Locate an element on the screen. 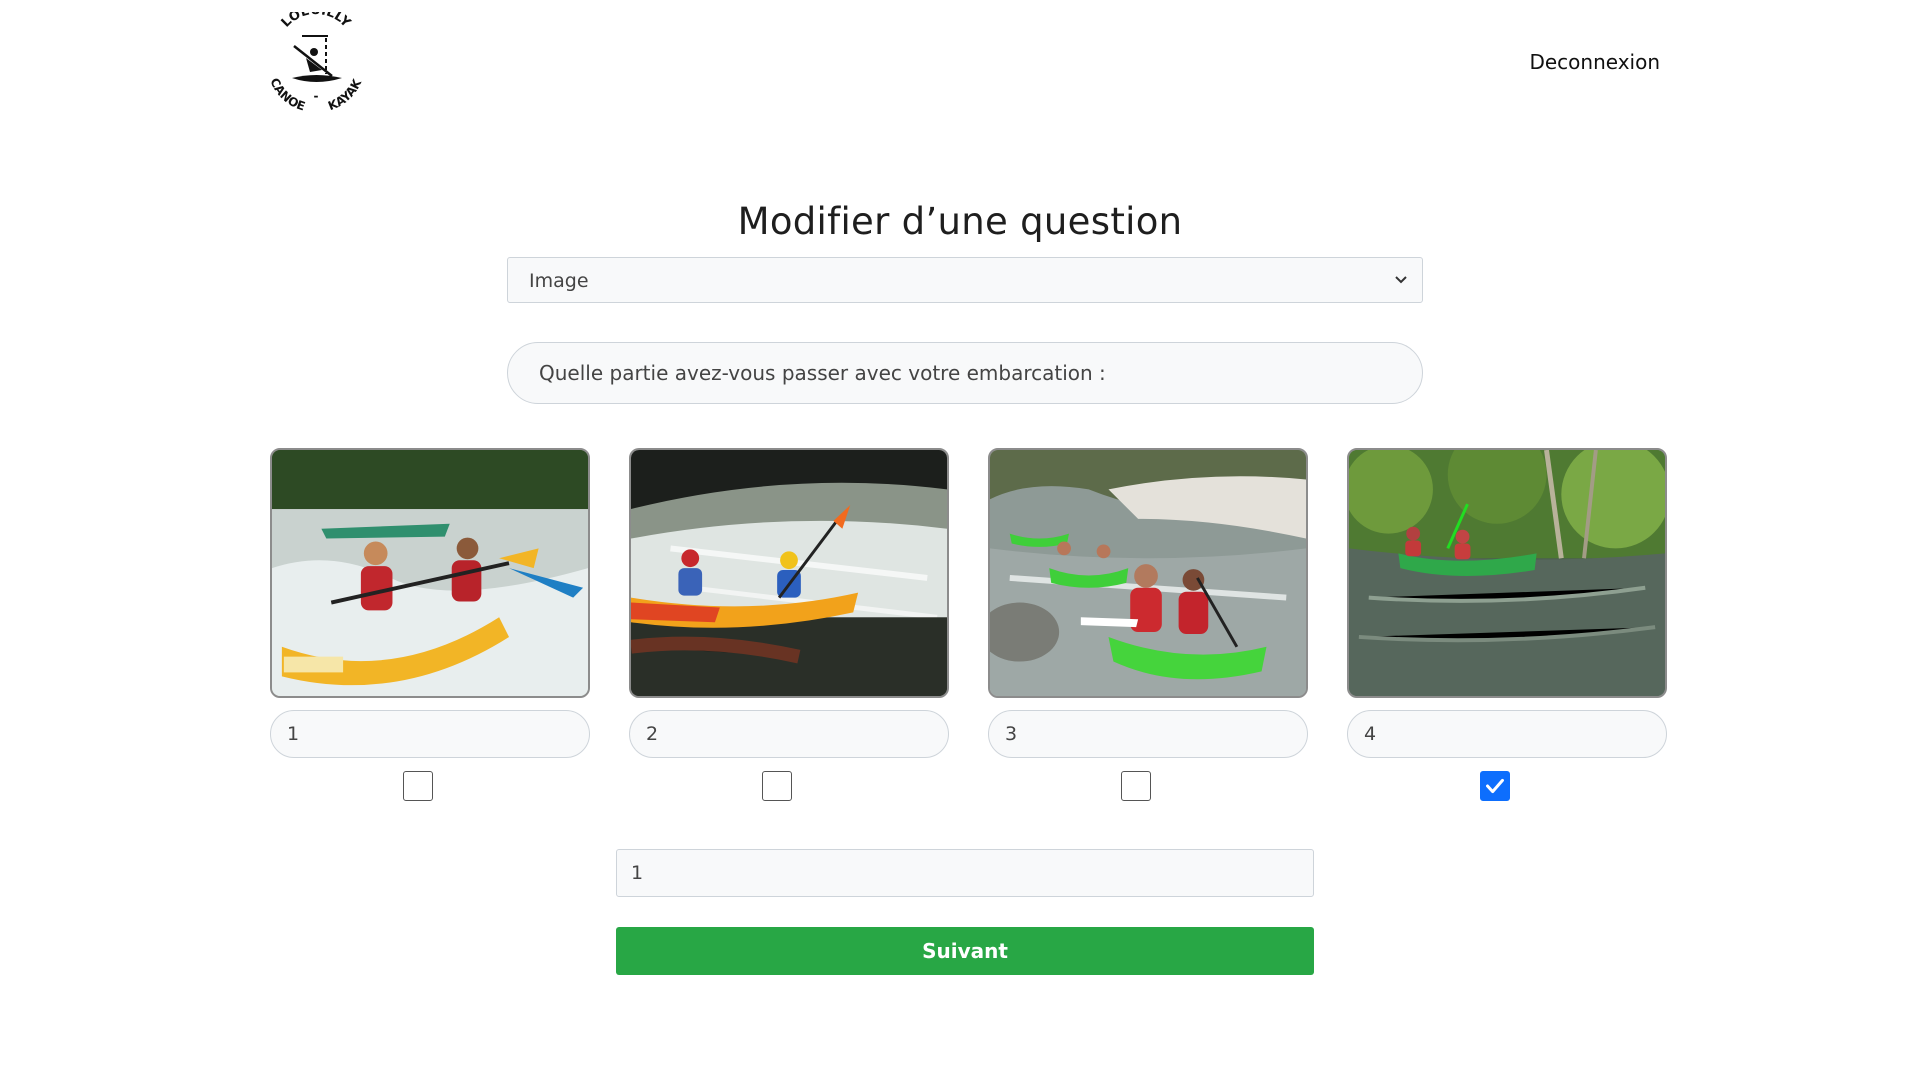 Image resolution: width=1920 pixels, height=1065 pixels. svg-text: KAYAK is located at coordinates (345, 94).